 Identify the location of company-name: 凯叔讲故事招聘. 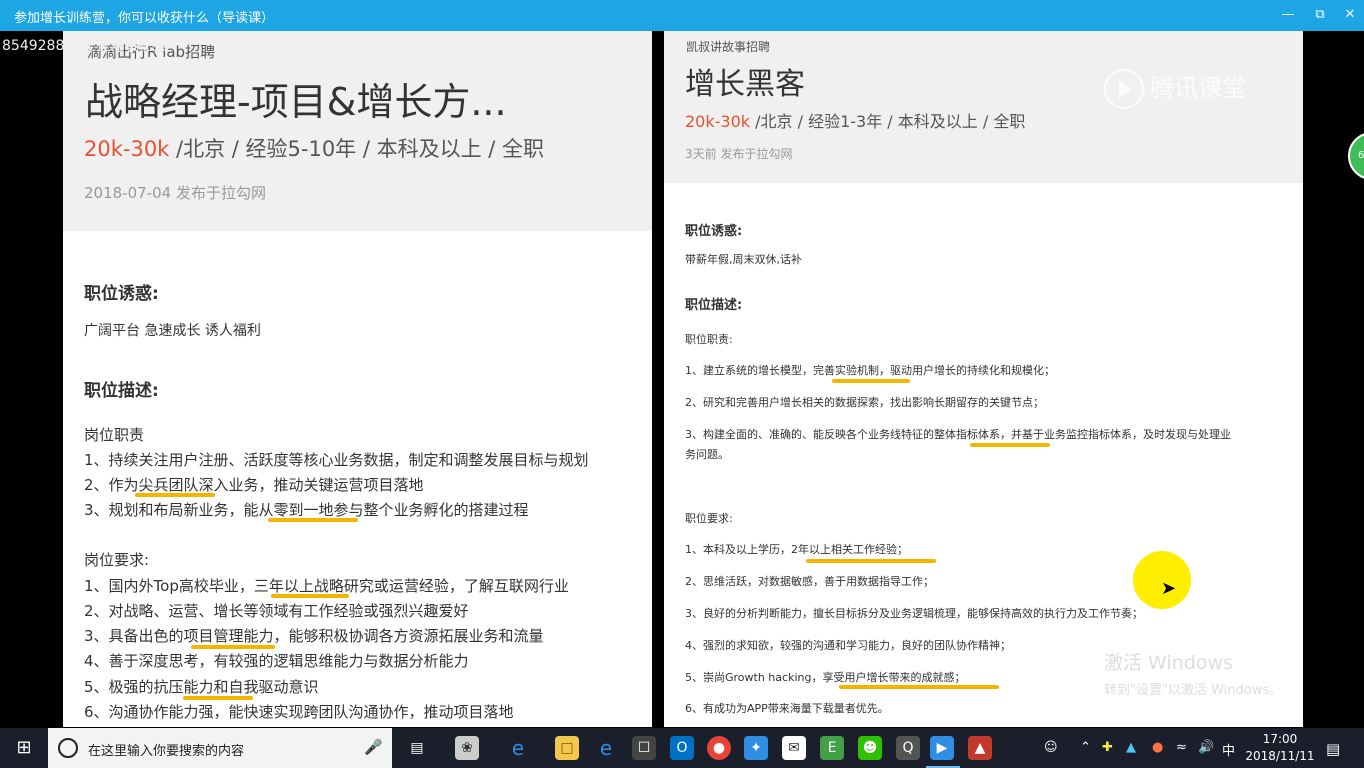
(728, 47).